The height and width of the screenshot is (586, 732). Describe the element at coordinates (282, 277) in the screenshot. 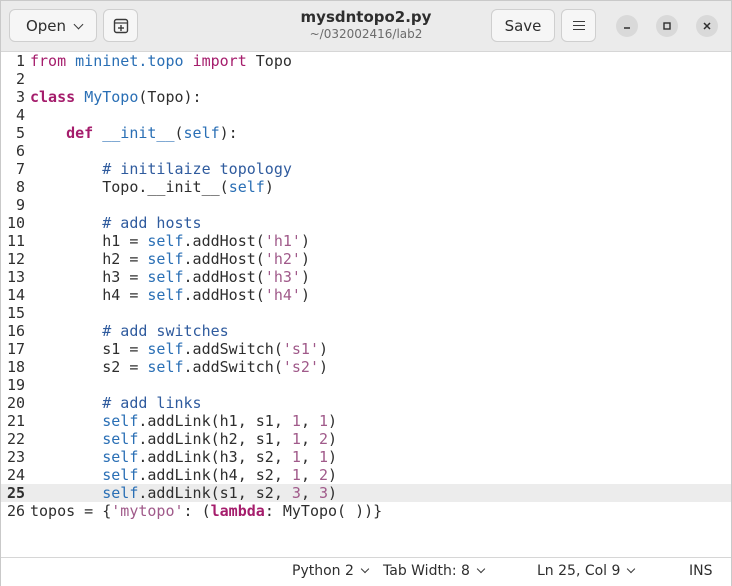

I see `code-token: 'h3'` at that location.